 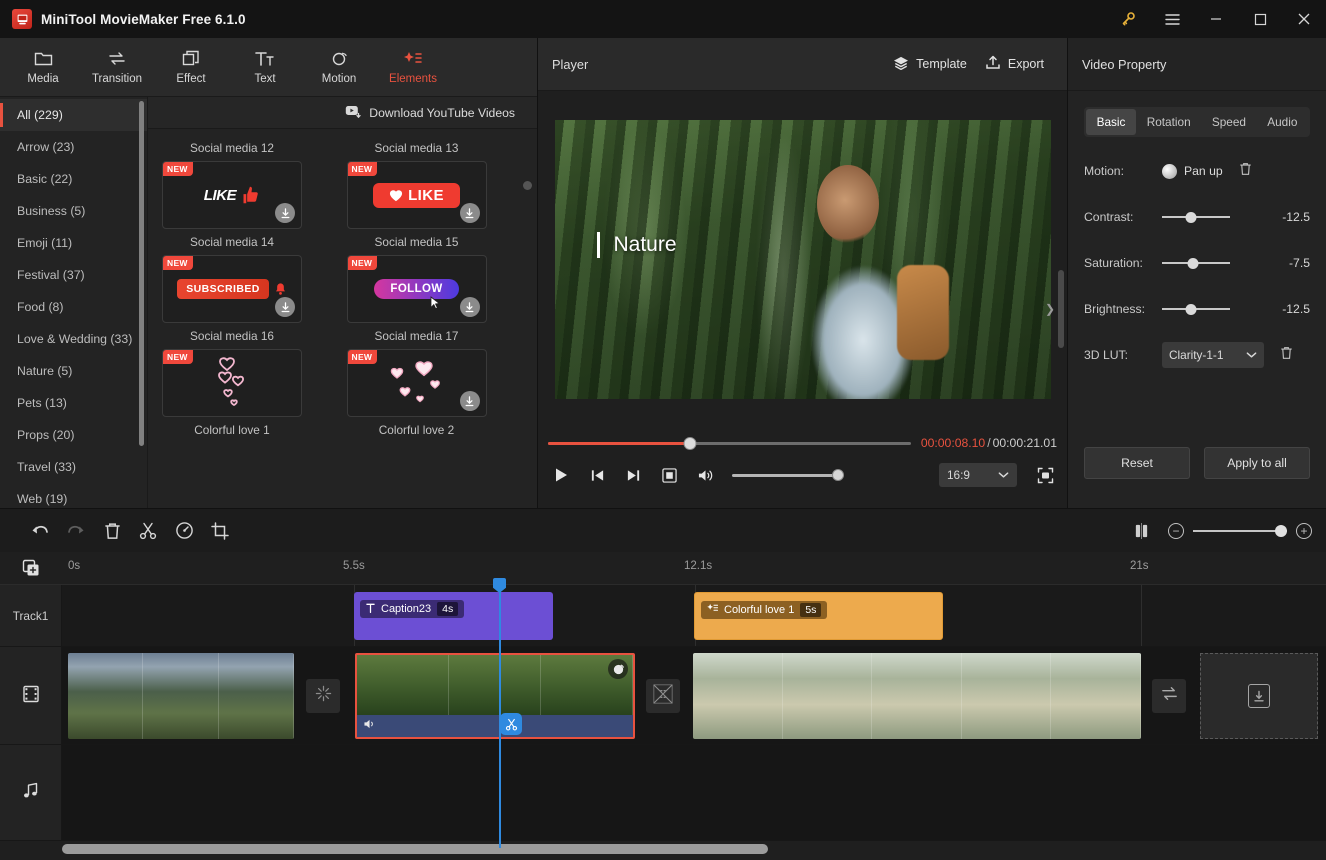 I want to click on apply-to-all-button: Apply to all, so click(x=1257, y=463).